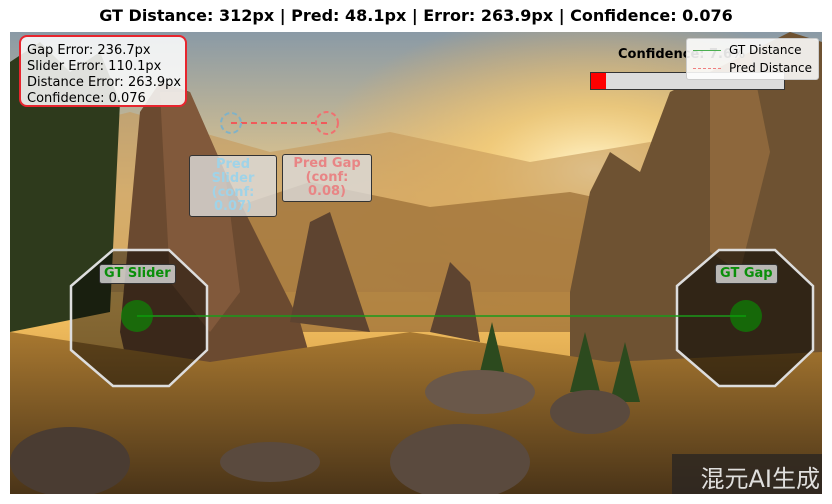  What do you see at coordinates (746, 274) in the screenshot?
I see `gt-gap-label: GT Gap` at bounding box center [746, 274].